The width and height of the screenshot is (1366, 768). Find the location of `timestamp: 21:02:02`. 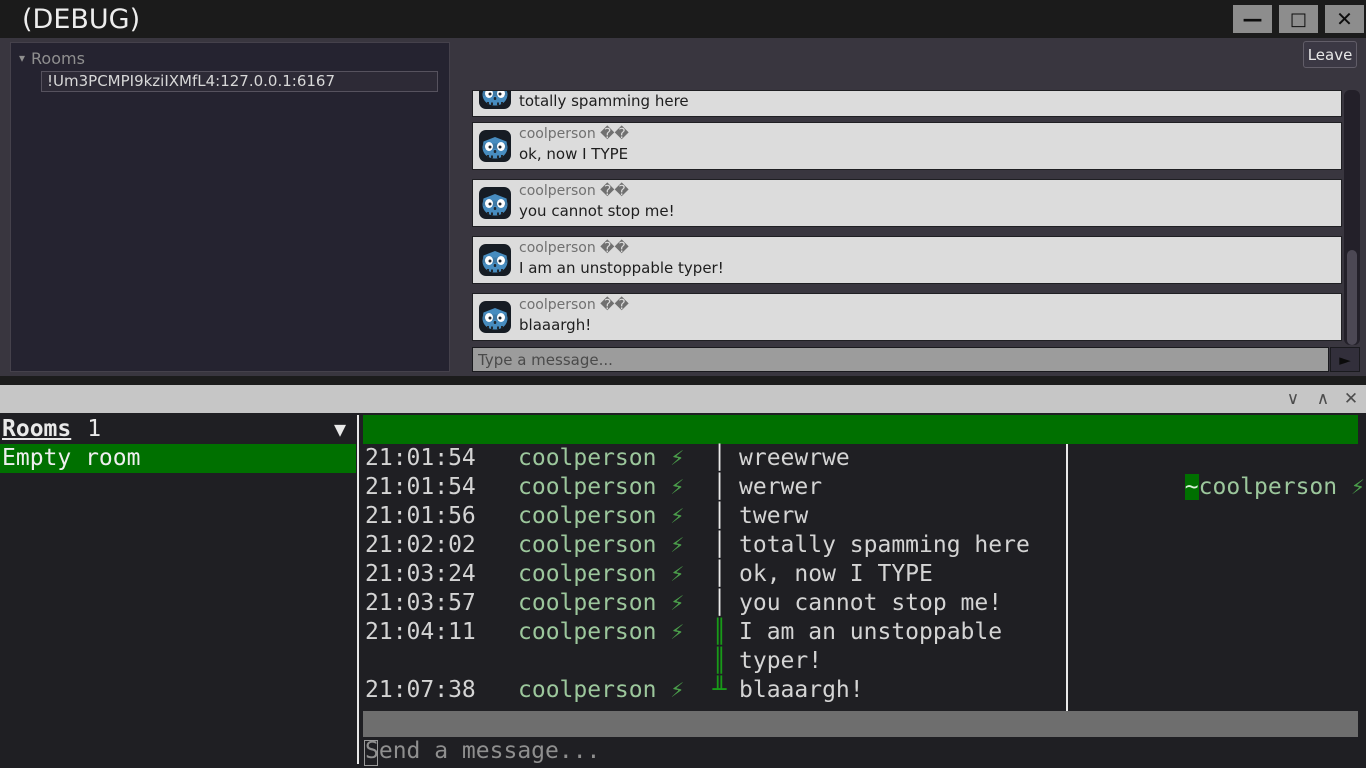

timestamp: 21:02:02 is located at coordinates (420, 545).